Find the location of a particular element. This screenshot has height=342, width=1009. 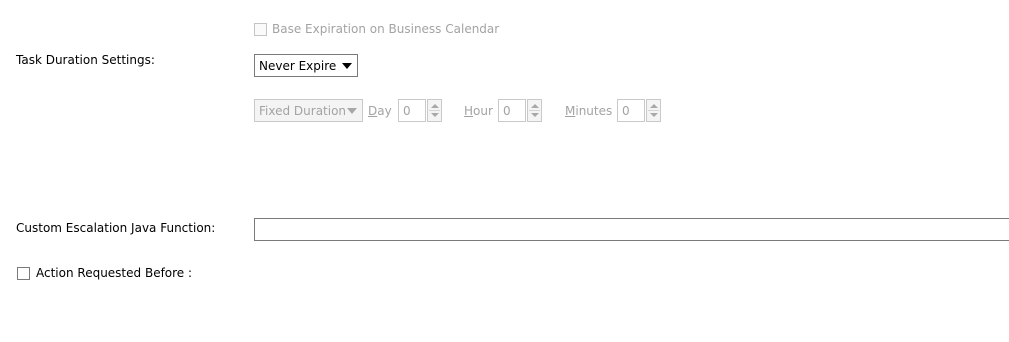

hour-label: Hour is located at coordinates (478, 111).